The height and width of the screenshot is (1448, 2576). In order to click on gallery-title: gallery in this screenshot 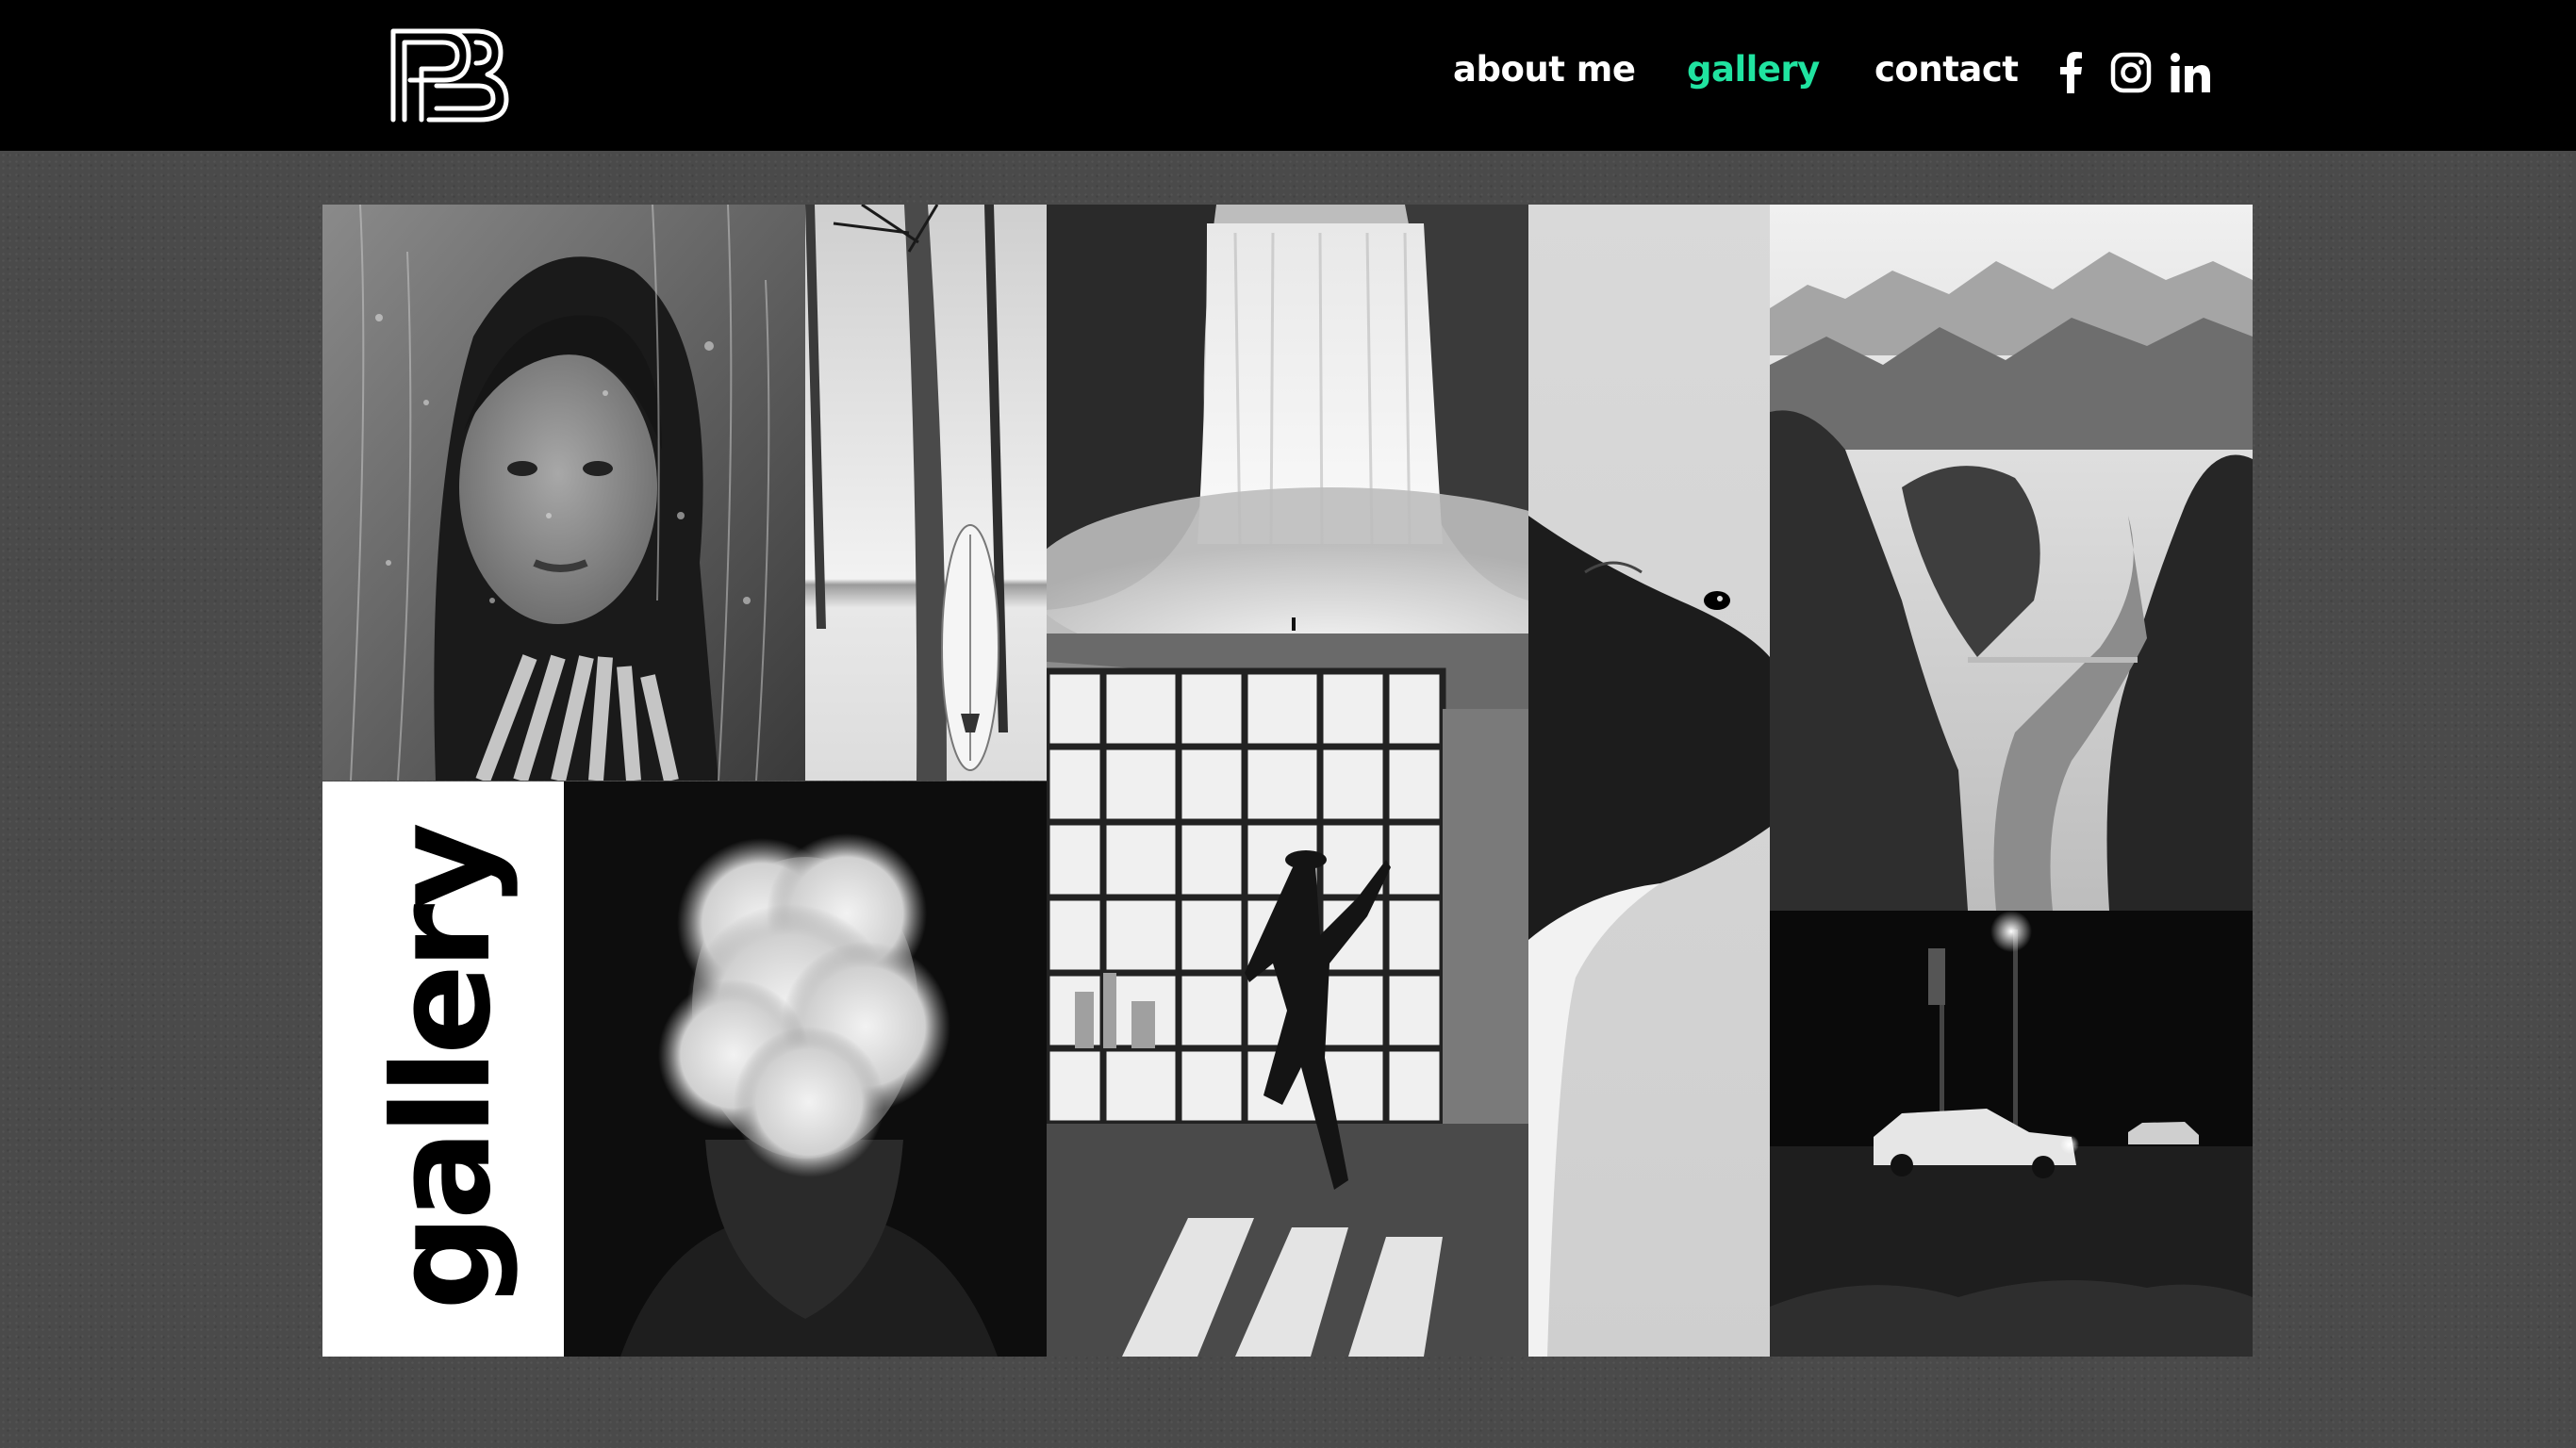, I will do `click(442, 1069)`.